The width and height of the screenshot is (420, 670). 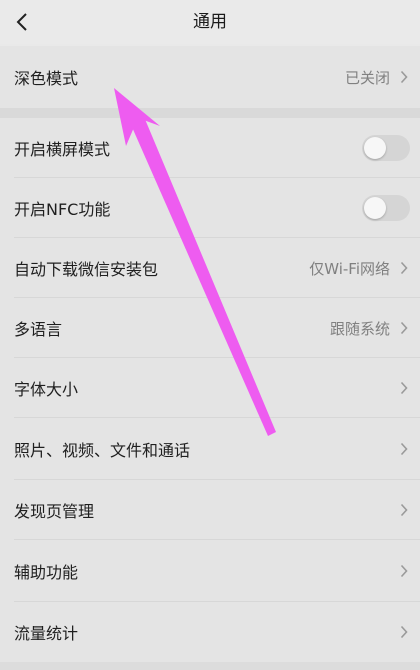 I want to click on settings-row-nfc: 开启NFC功能, so click(x=210, y=208).